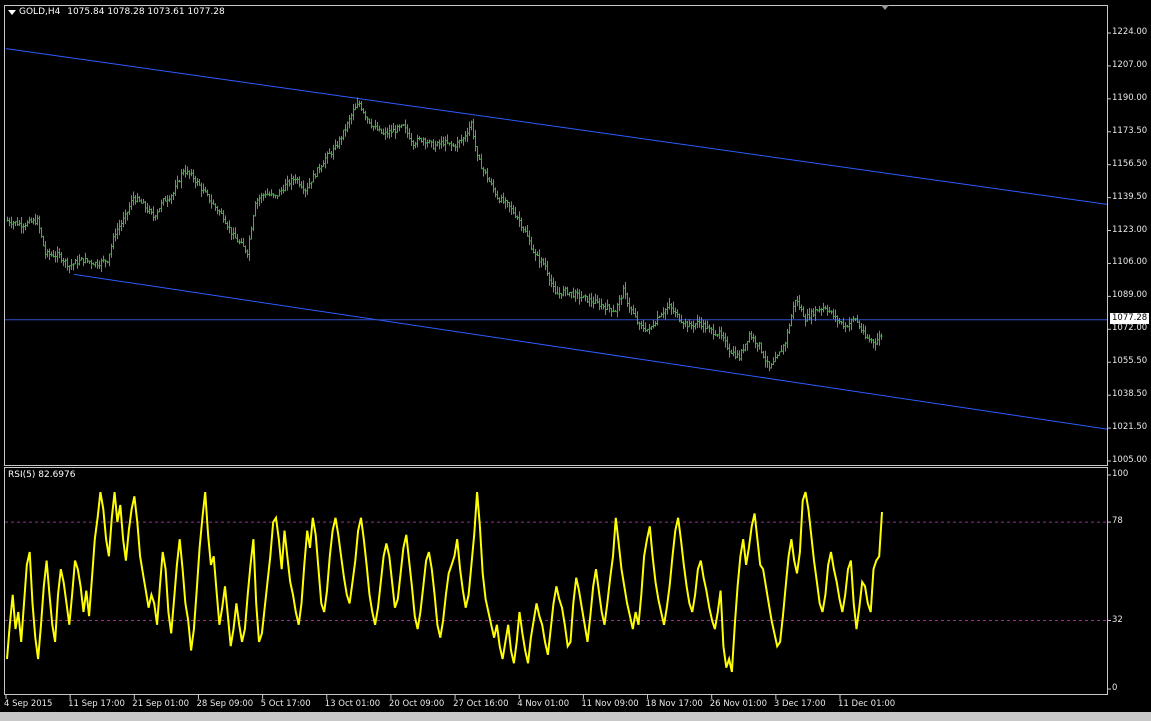 This screenshot has width=1151, height=721. I want to click on rsi-axis-label: 100, so click(1120, 474).